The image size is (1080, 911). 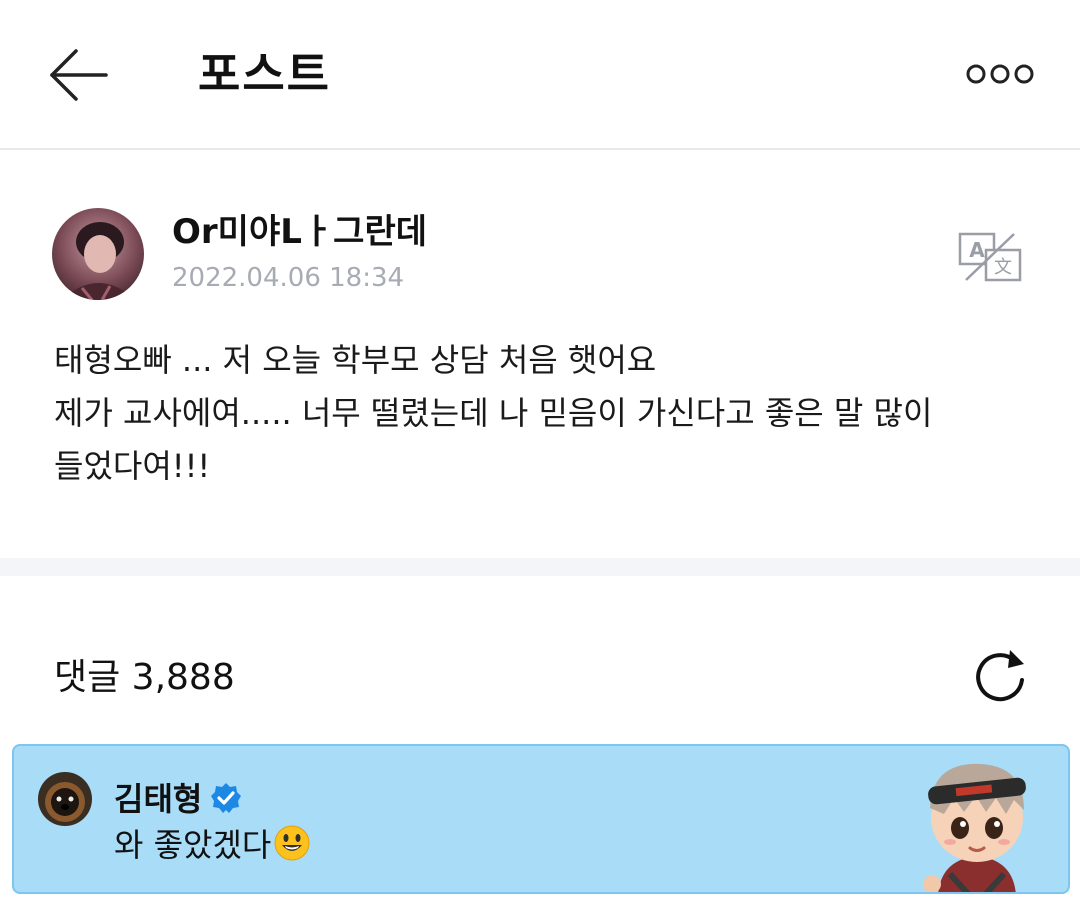 I want to click on commenter-avatar, so click(x=65, y=799).